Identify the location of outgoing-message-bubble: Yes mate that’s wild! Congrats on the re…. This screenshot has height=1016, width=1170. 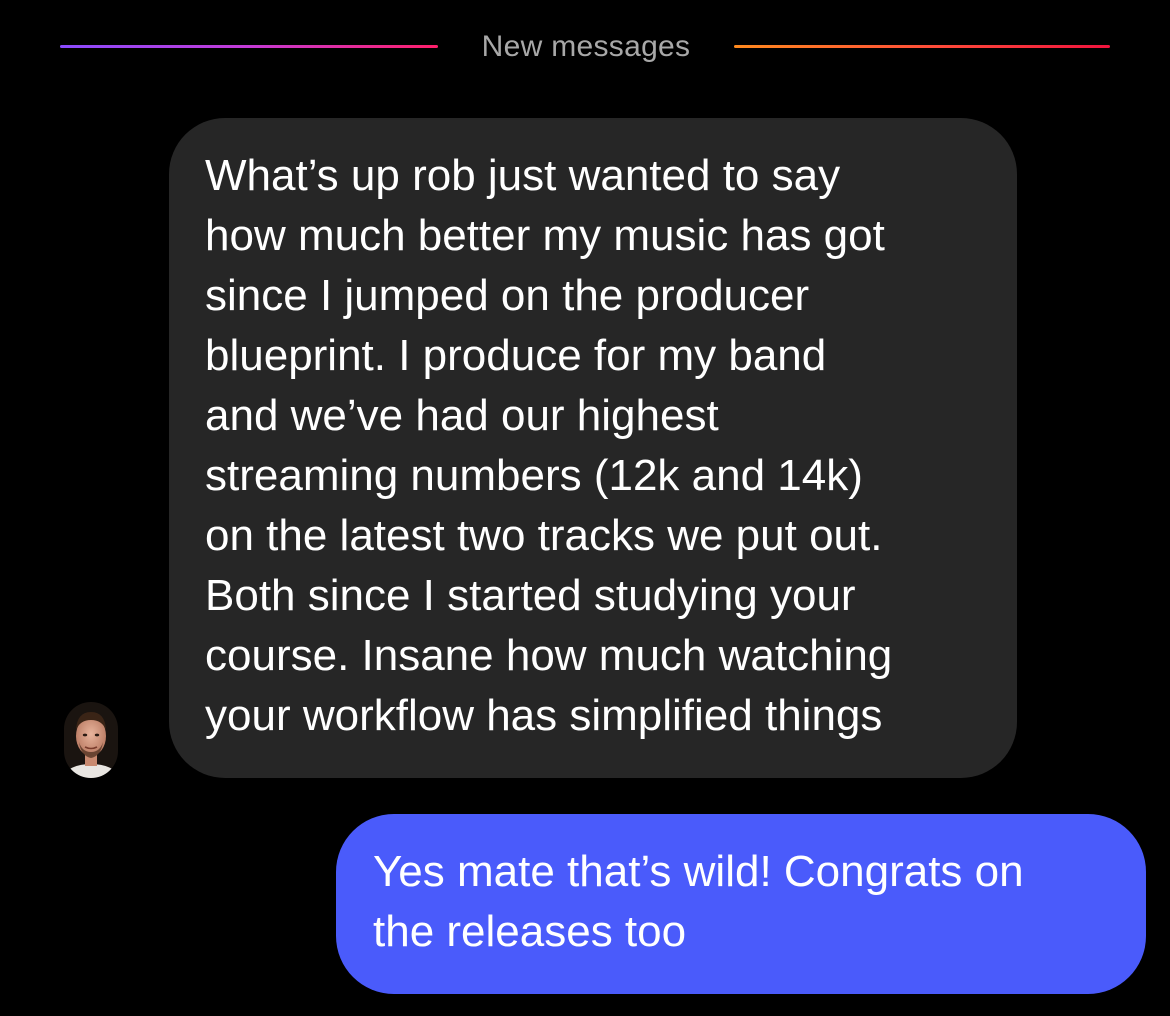
(741, 904).